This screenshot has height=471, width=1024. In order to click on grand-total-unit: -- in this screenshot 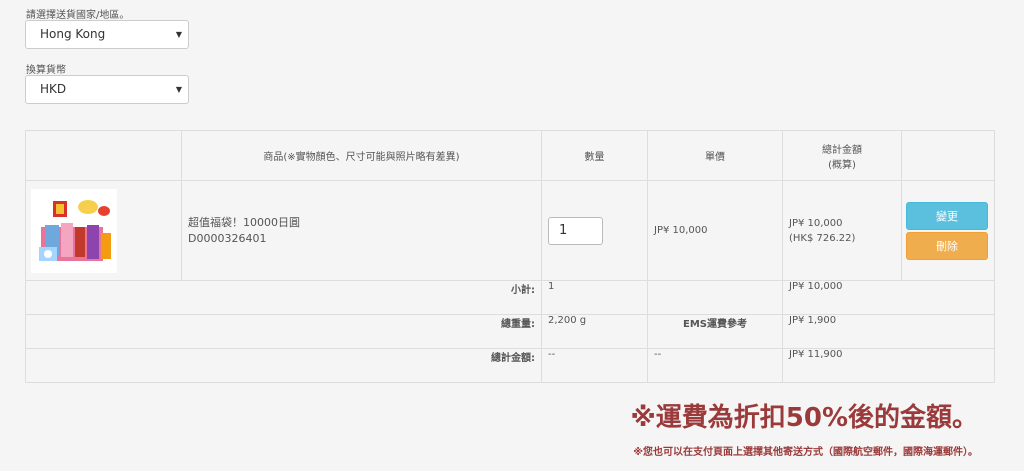, I will do `click(715, 365)`.